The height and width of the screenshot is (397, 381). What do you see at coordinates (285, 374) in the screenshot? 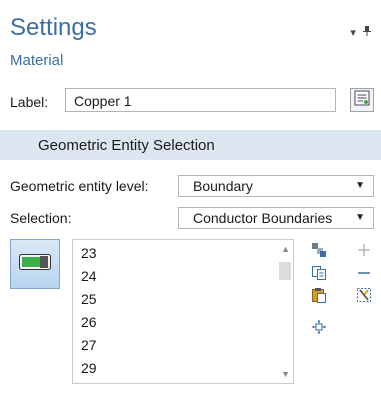
I see `scroll-down-icon: ▼` at bounding box center [285, 374].